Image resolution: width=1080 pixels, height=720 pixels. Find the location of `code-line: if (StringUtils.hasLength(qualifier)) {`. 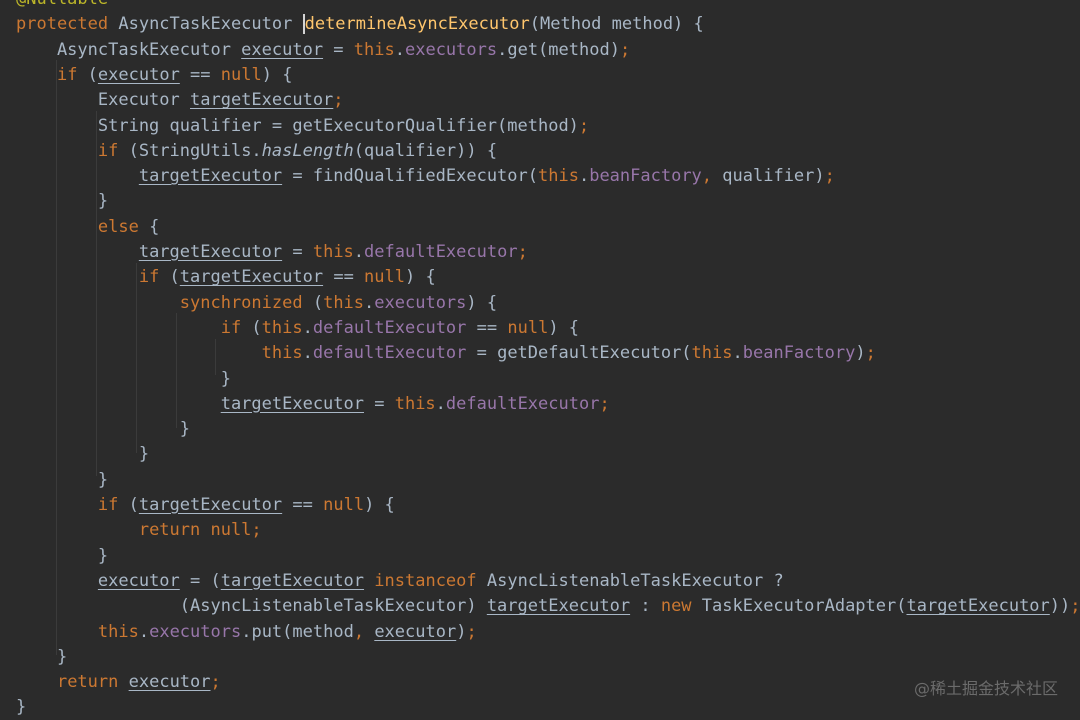

code-line: if (StringUtils.hasLength(qualifier)) { is located at coordinates (256, 151).